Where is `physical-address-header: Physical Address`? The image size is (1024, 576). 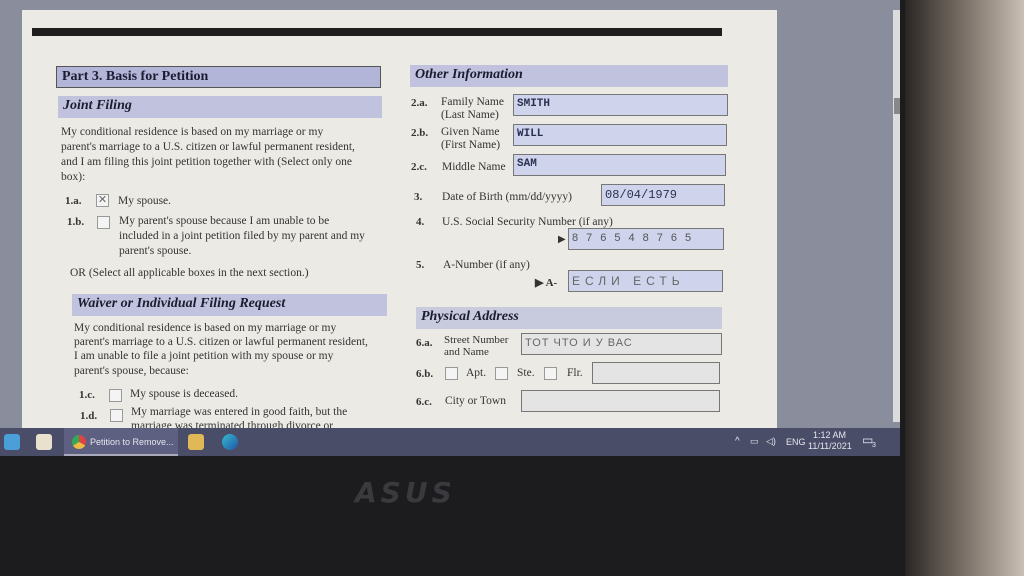 physical-address-header: Physical Address is located at coordinates (569, 318).